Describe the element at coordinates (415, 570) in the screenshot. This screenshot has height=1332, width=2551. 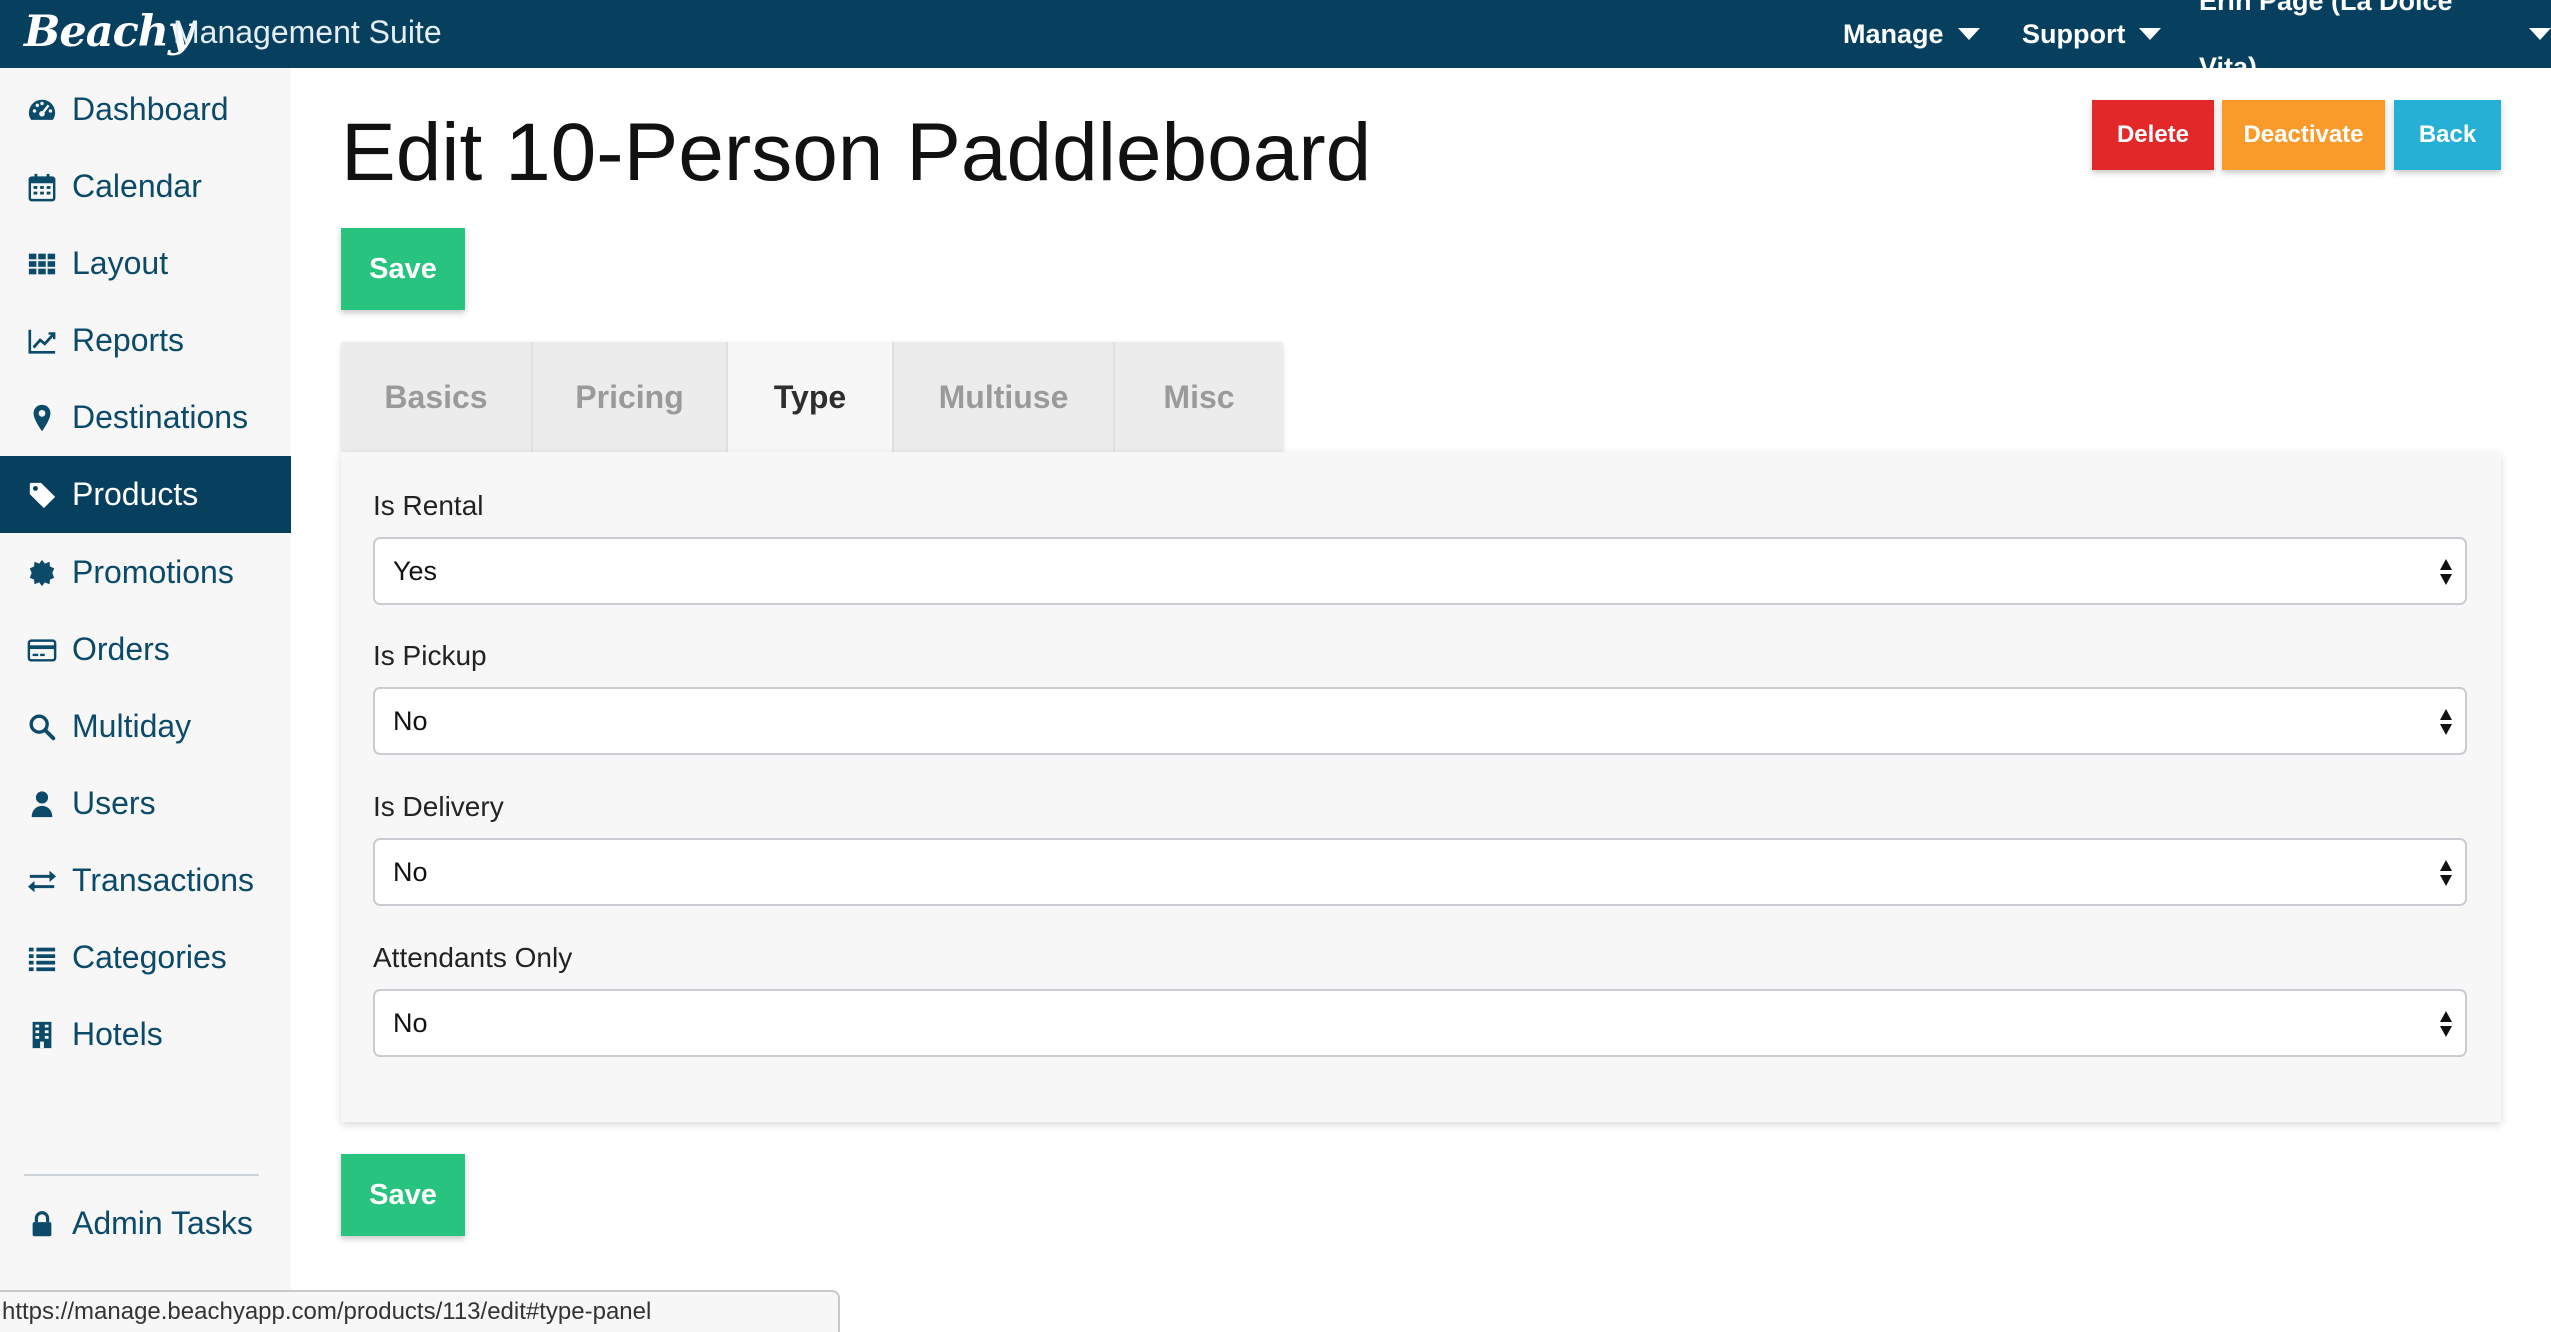
I see `is-rental-value: Yes` at that location.